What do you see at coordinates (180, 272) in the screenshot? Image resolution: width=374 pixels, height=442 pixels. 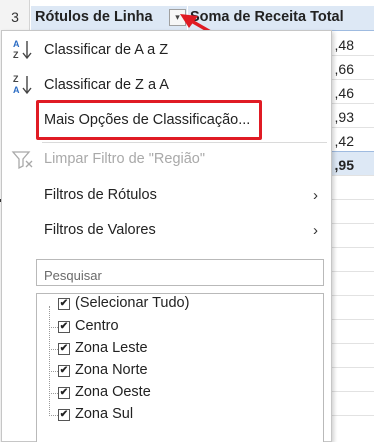 I see `search-input` at bounding box center [180, 272].